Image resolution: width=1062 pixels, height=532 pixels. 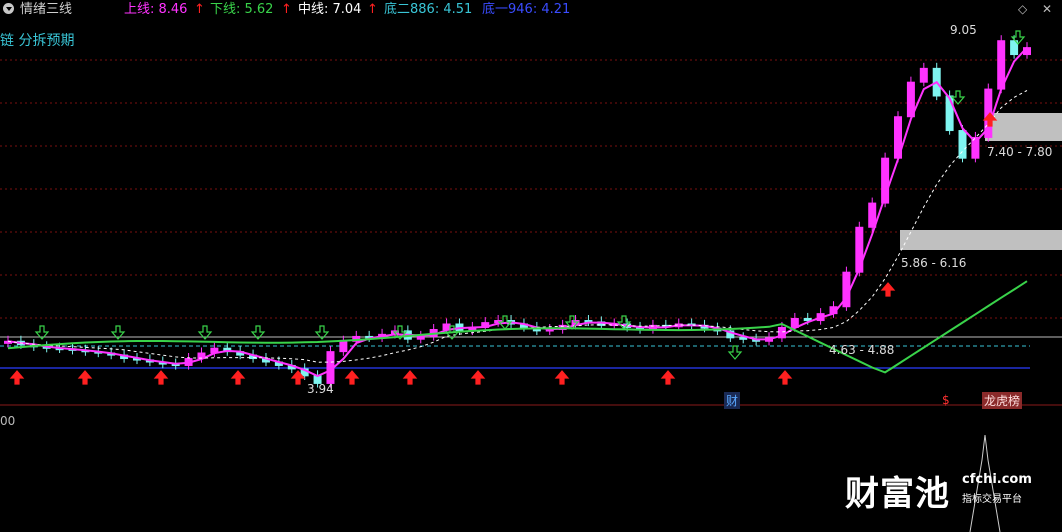 I want to click on zone-mid-label: 5.86 - 6.16, so click(x=934, y=263).